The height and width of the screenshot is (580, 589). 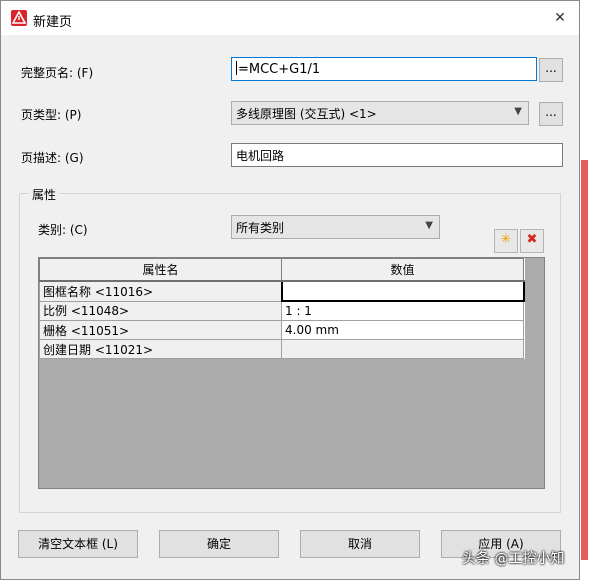 What do you see at coordinates (506, 241) in the screenshot?
I see `new-star-icon: ✳` at bounding box center [506, 241].